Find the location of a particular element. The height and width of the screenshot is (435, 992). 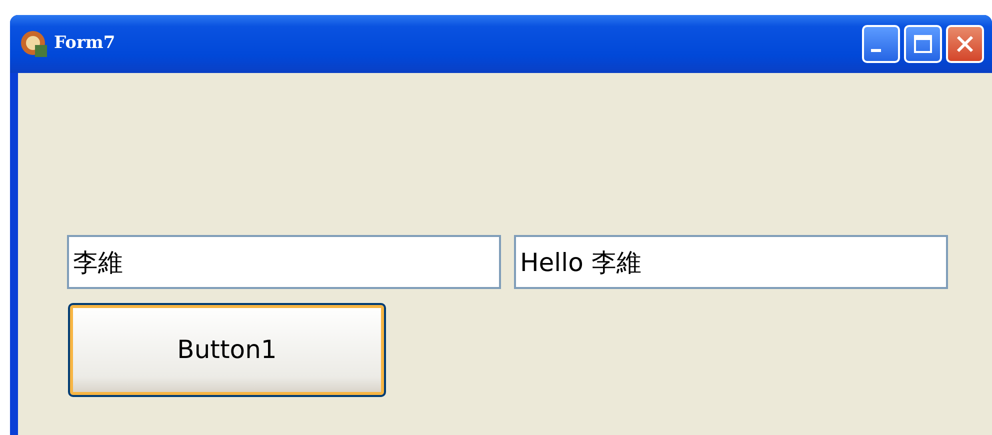

minimize-icon is located at coordinates (876, 50).